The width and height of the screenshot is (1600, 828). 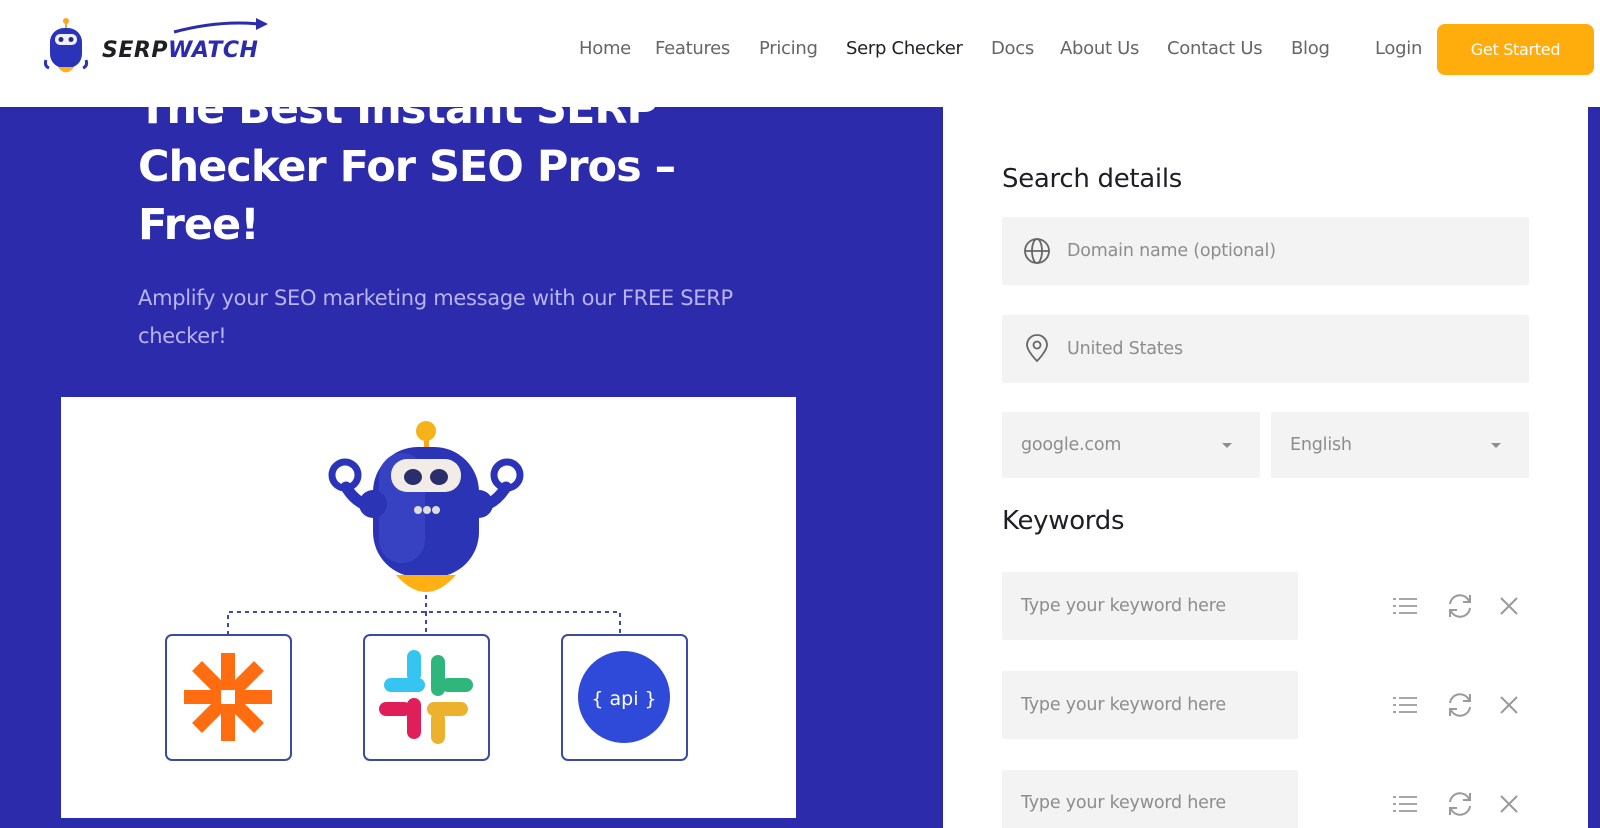 What do you see at coordinates (1398, 48) in the screenshot?
I see `login-link: Login` at bounding box center [1398, 48].